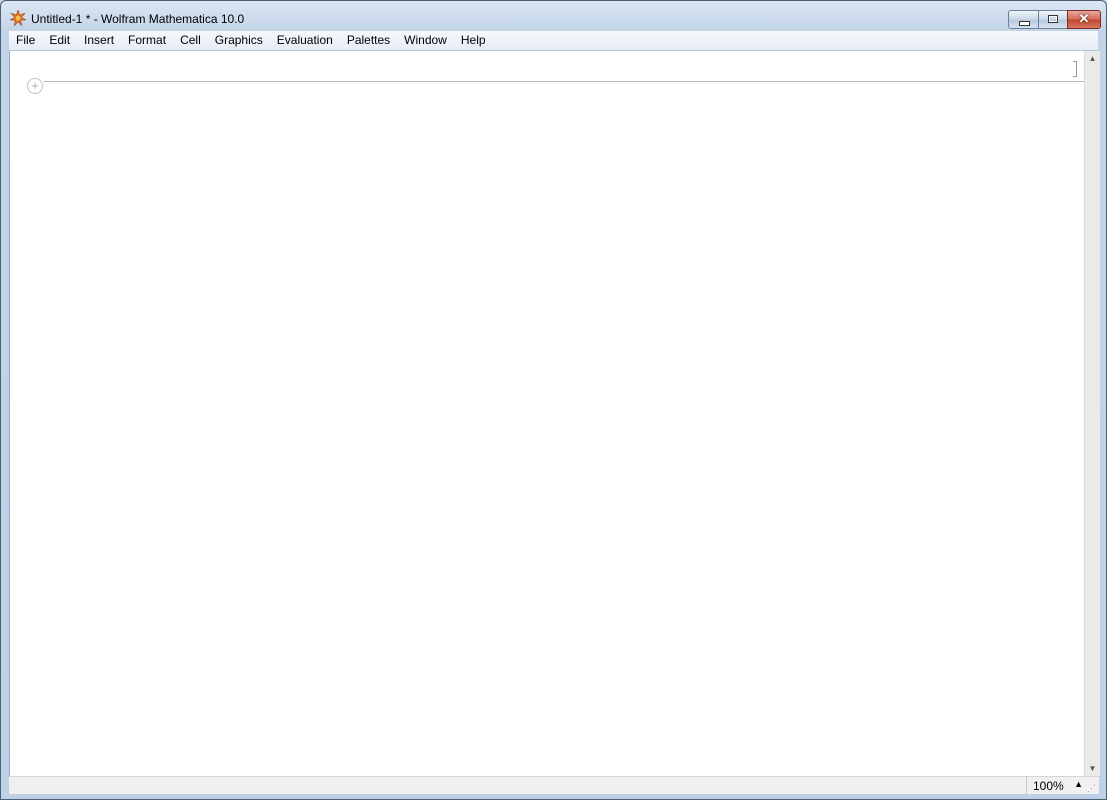  I want to click on menu-help: Help, so click(473, 40).